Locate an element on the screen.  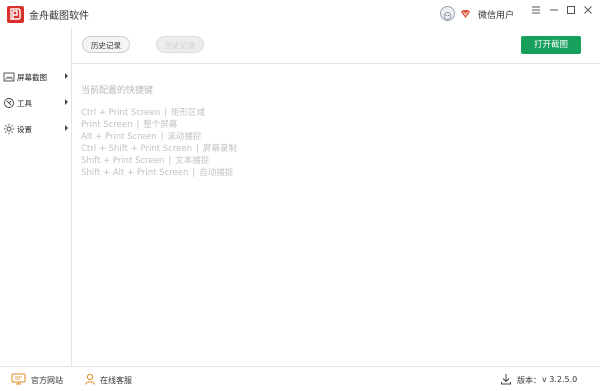
version-value: v 3.2.5.0 is located at coordinates (560, 379).